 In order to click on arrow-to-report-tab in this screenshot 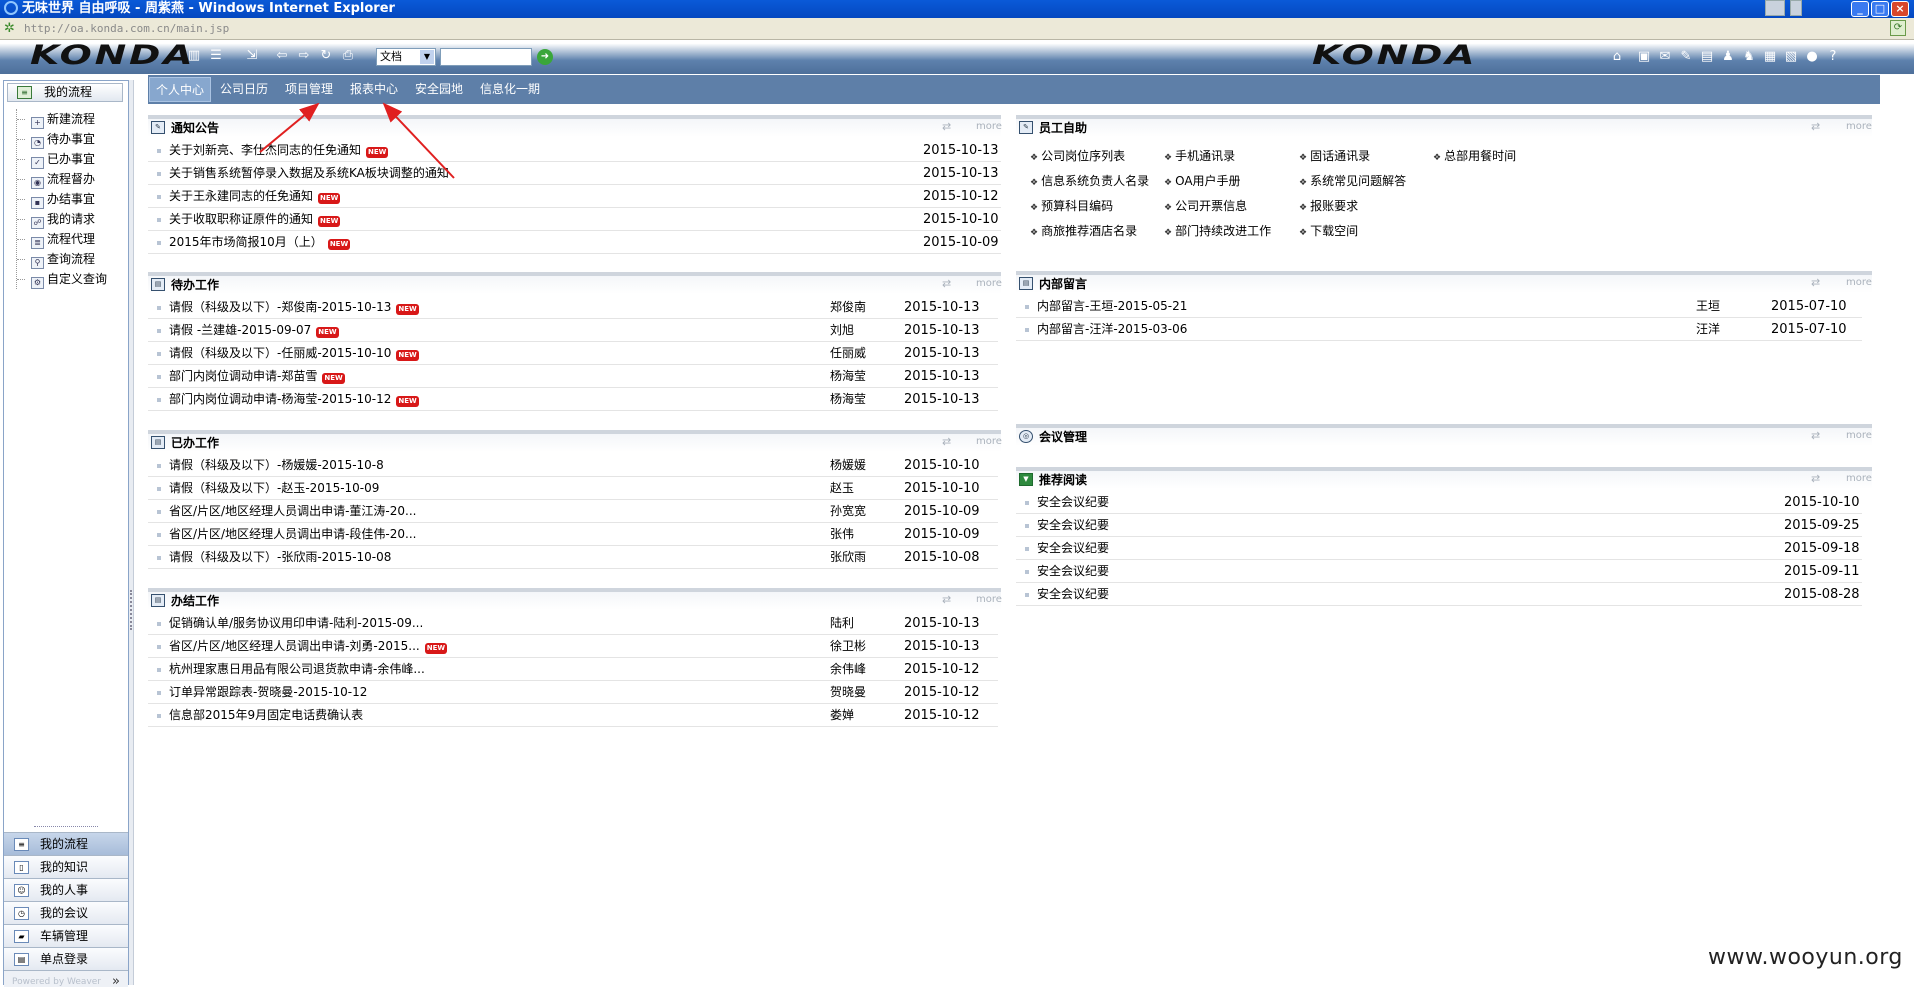, I will do `click(418, 140)`.